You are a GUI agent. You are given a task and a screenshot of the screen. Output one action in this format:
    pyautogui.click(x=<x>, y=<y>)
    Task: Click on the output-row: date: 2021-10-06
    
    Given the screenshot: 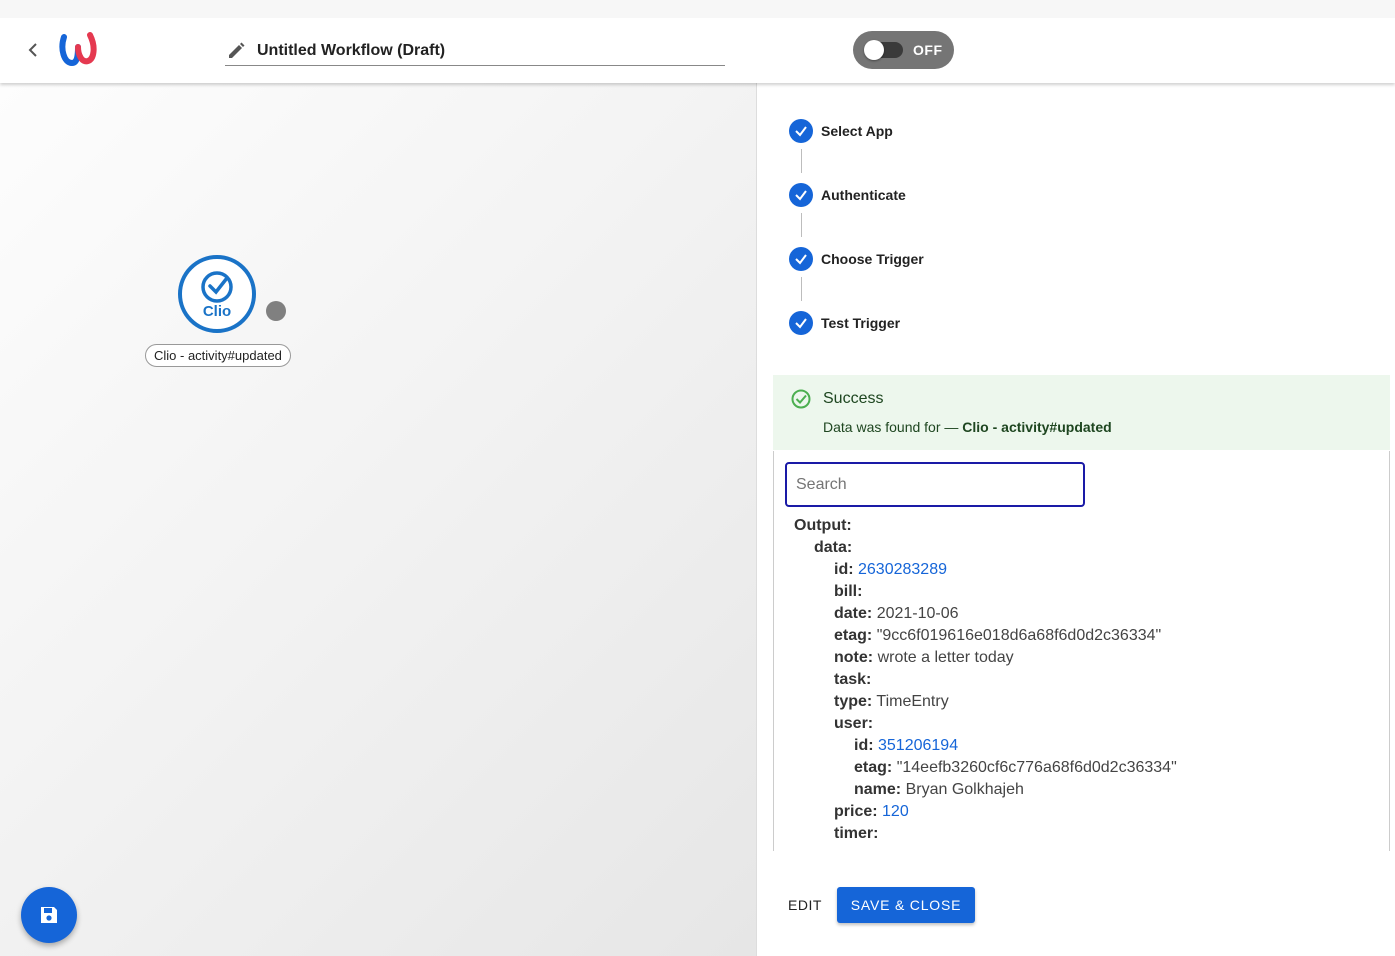 What is the action you would take?
    pyautogui.click(x=985, y=614)
    